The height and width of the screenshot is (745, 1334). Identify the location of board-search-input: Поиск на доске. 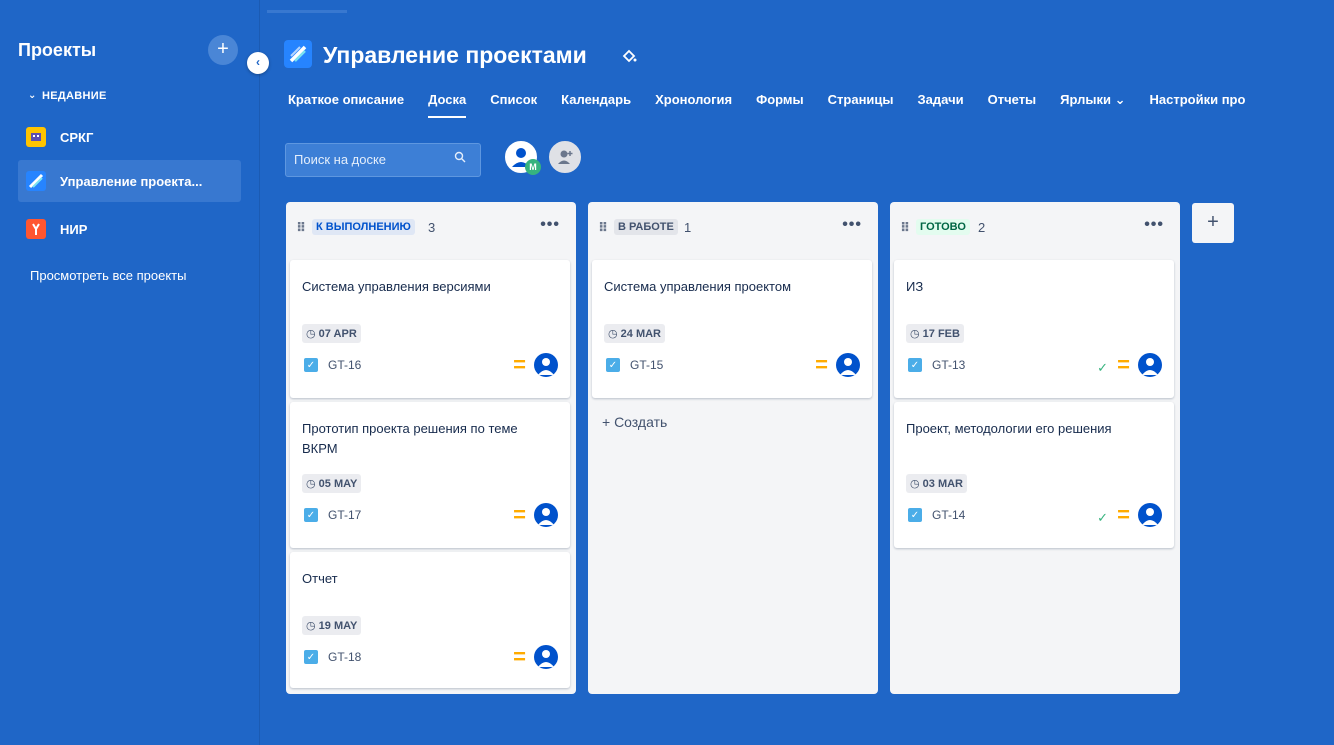
(383, 160).